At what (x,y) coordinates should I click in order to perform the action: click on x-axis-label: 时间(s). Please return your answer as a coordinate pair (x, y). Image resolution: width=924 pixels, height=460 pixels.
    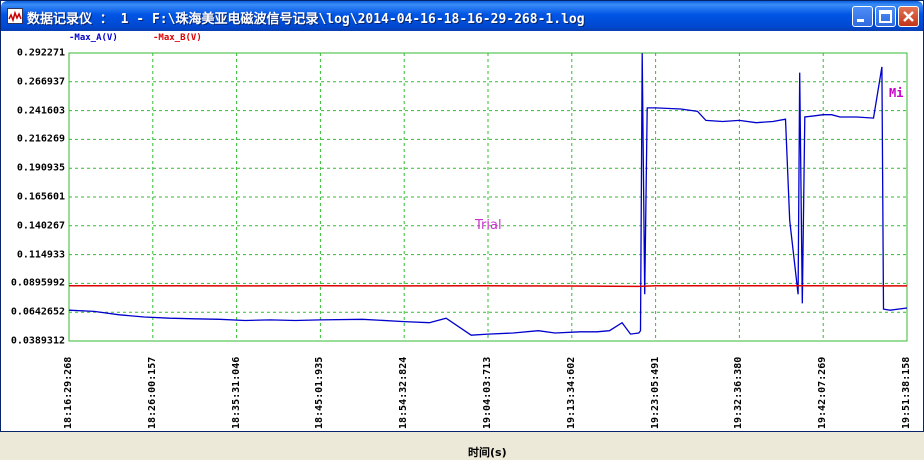
    Looking at the image, I should click on (487, 452).